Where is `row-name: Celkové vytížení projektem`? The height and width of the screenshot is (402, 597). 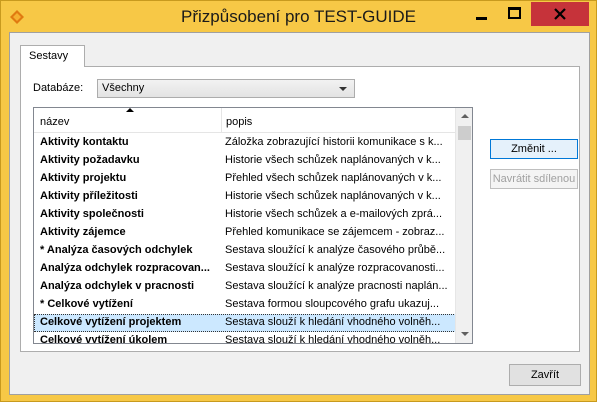 row-name: Celkové vytížení projektem is located at coordinates (111, 322).